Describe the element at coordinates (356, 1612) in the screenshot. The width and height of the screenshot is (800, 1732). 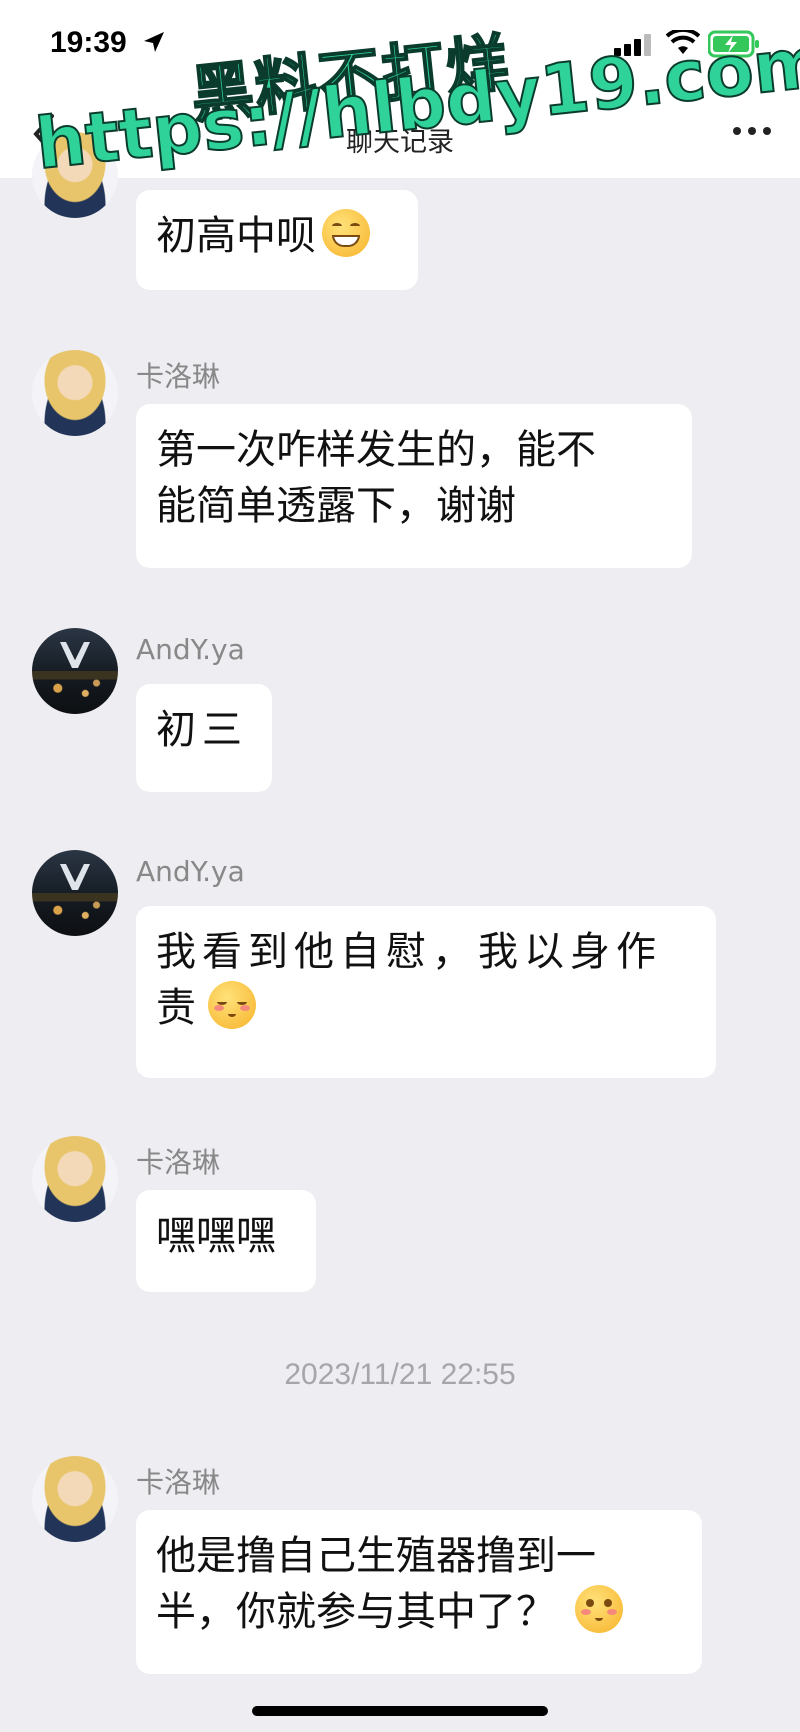
I see `message-text-line: 半，你就参与其中了？` at that location.